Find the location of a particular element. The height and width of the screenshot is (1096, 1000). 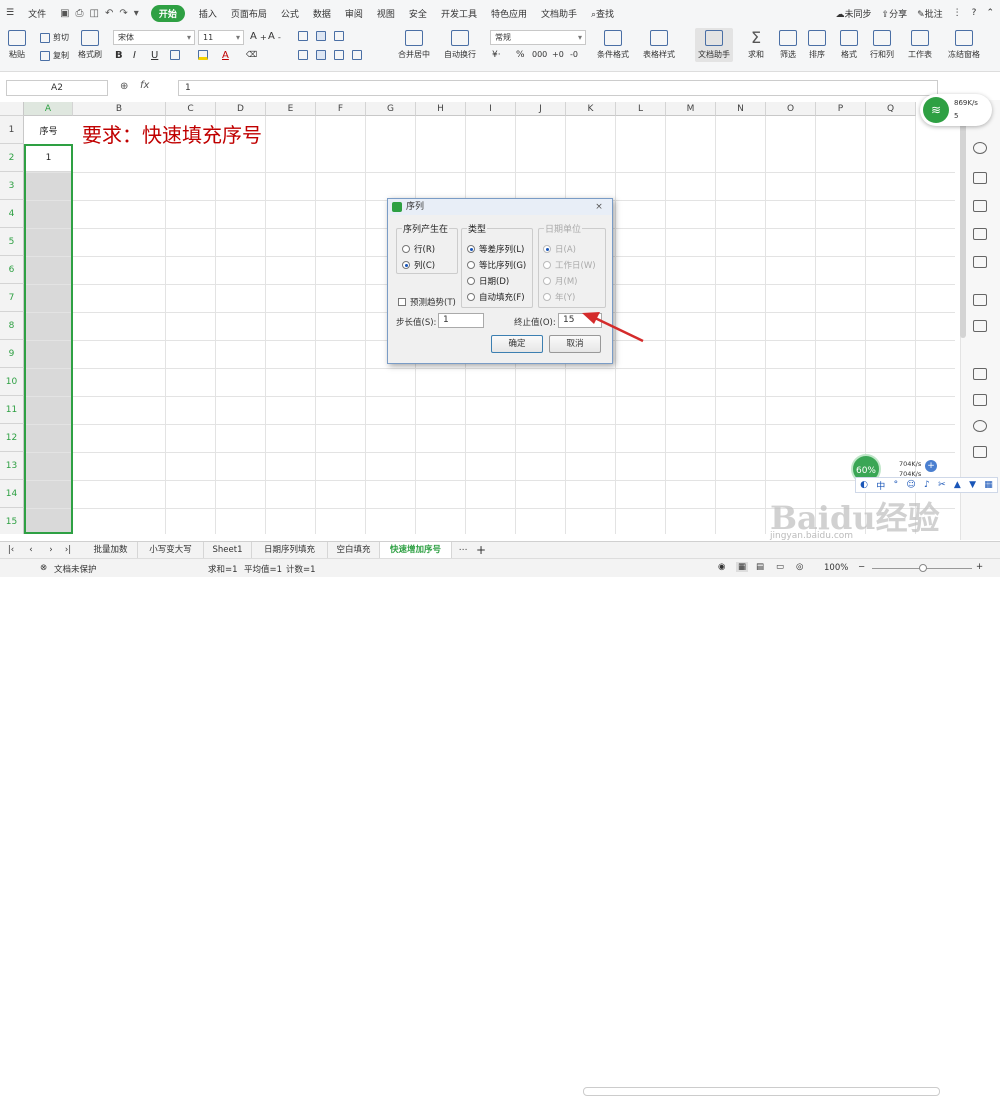

sum-button: Σ 求和 is located at coordinates (756, 45).